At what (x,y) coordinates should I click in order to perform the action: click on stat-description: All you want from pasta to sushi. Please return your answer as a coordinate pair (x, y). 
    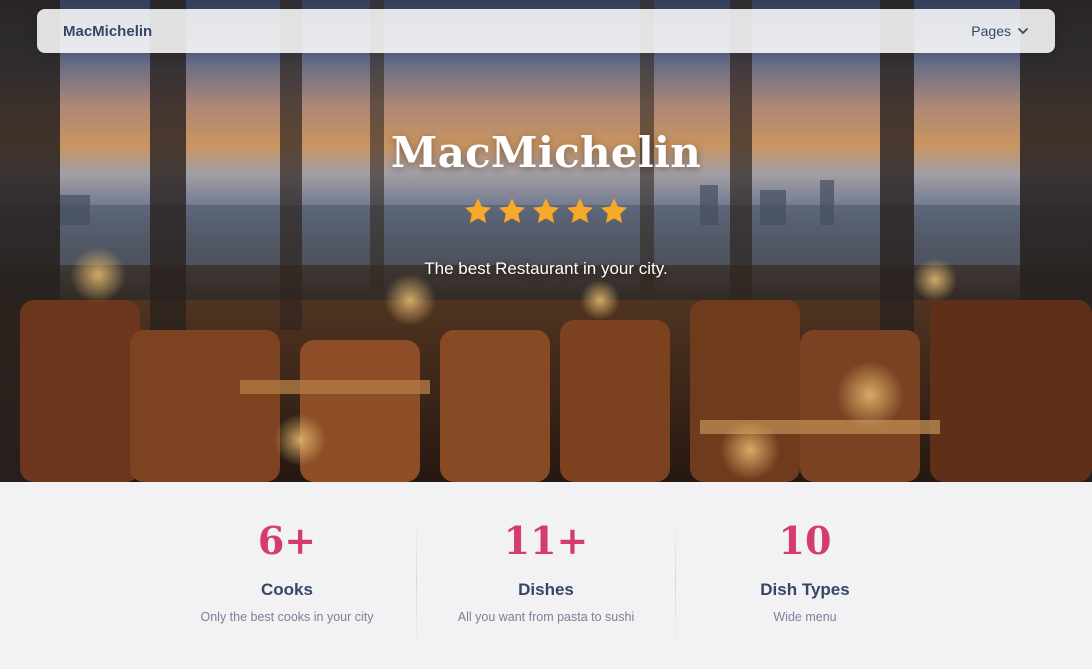
    Looking at the image, I should click on (546, 616).